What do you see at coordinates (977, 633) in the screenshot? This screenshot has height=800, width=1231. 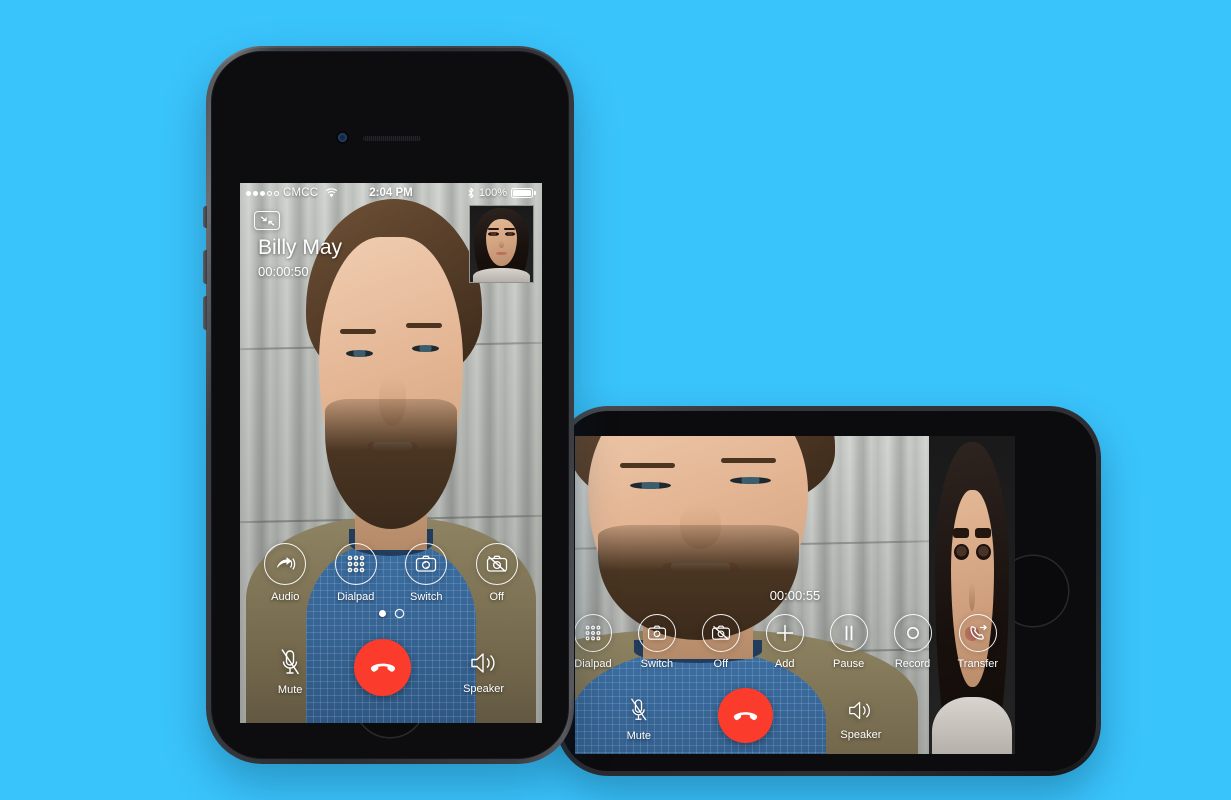 I see `call-transfer-icon` at bounding box center [977, 633].